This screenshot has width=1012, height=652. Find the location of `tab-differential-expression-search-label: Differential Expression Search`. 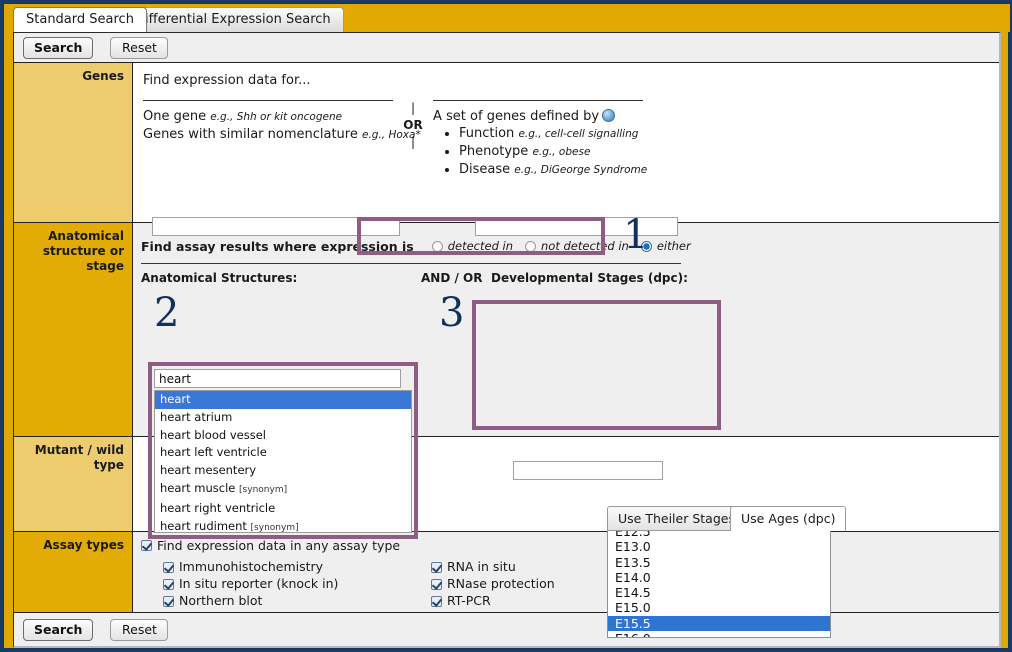

tab-differential-expression-search-label: Differential Expression Search is located at coordinates (233, 19).